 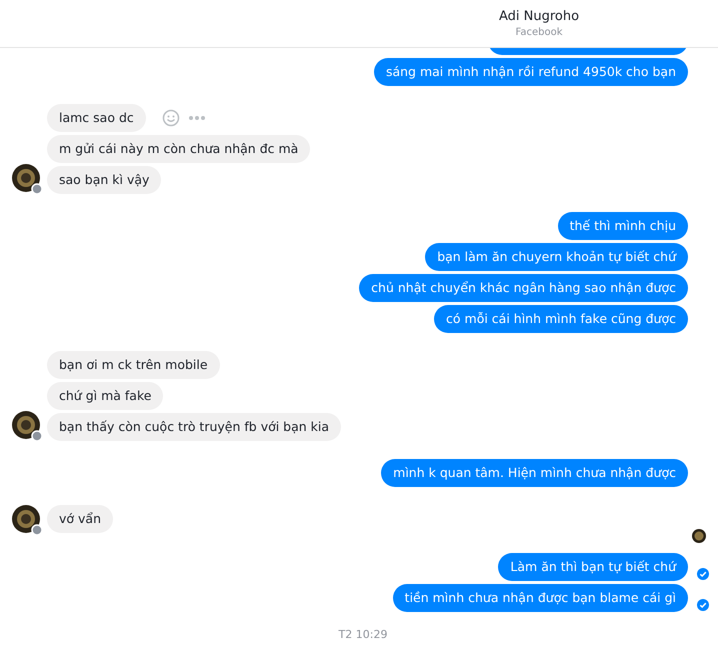 What do you see at coordinates (556, 257) in the screenshot?
I see `message-bubble: bạn làm ăn chuyern khoản tự biết chứ` at bounding box center [556, 257].